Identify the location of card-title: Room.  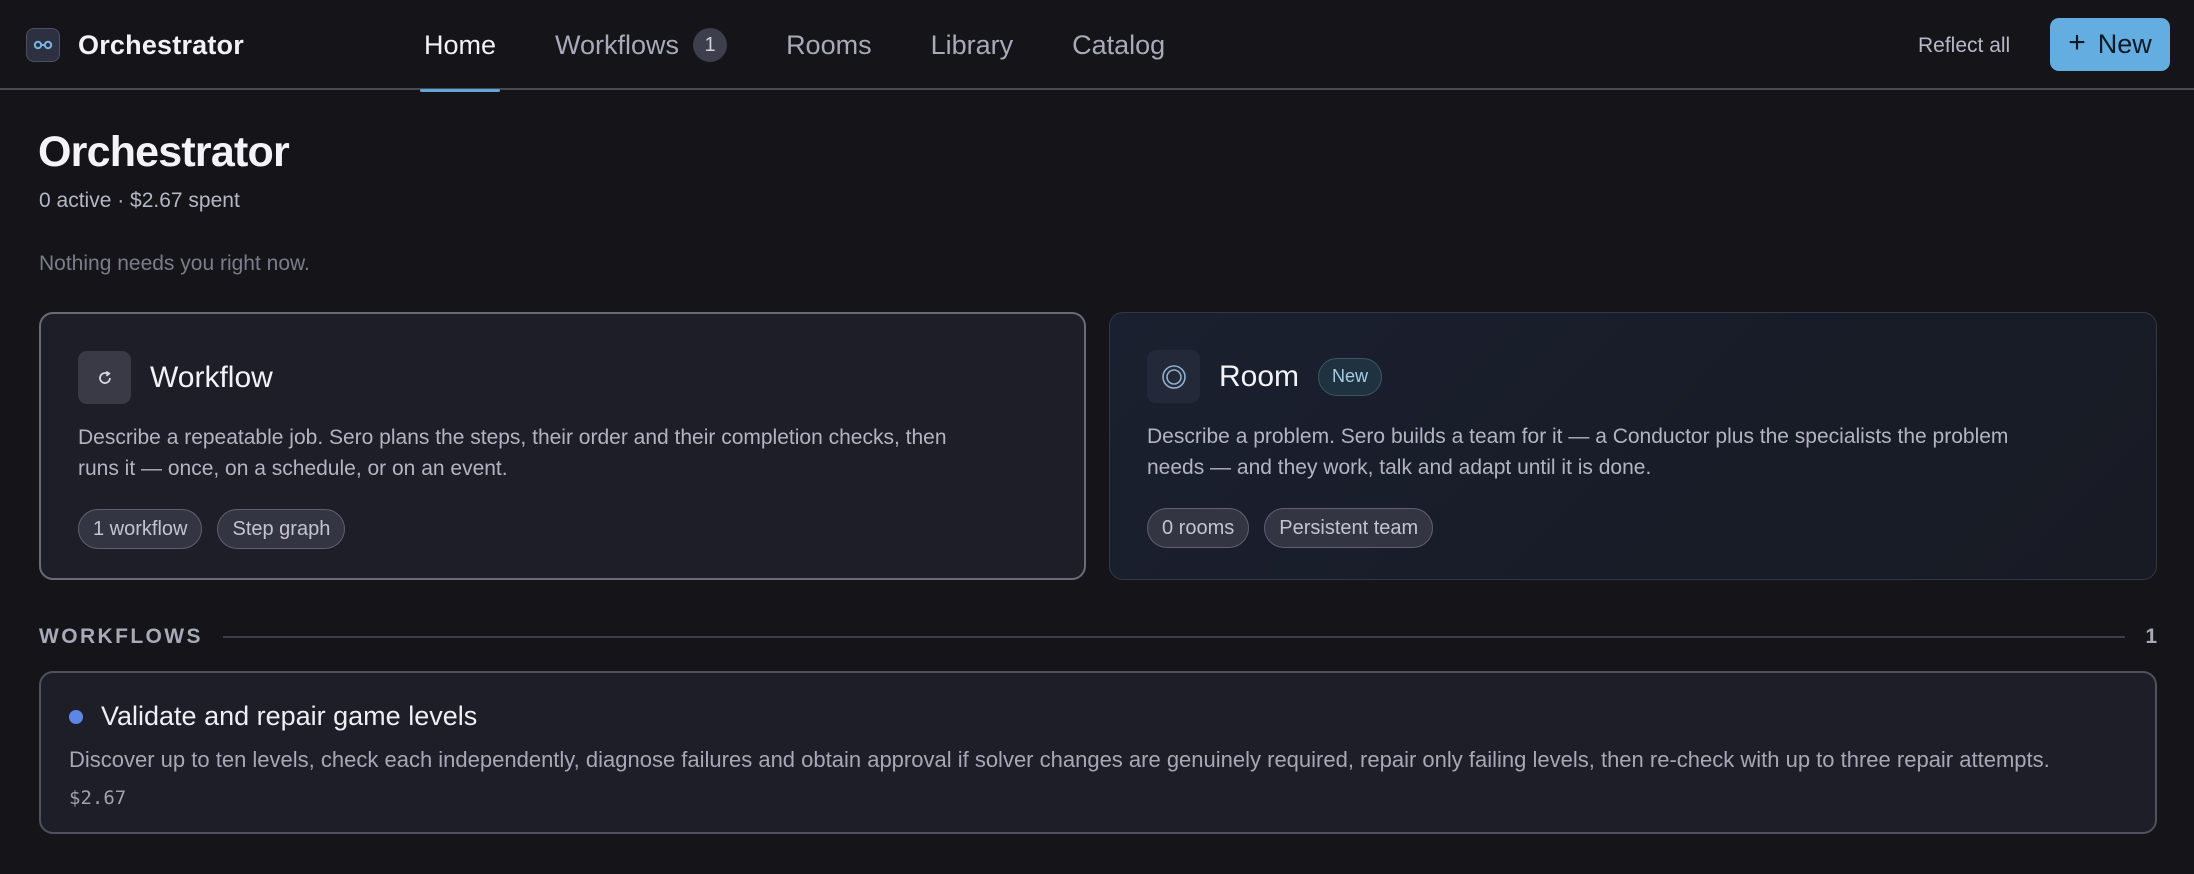
(1259, 376).